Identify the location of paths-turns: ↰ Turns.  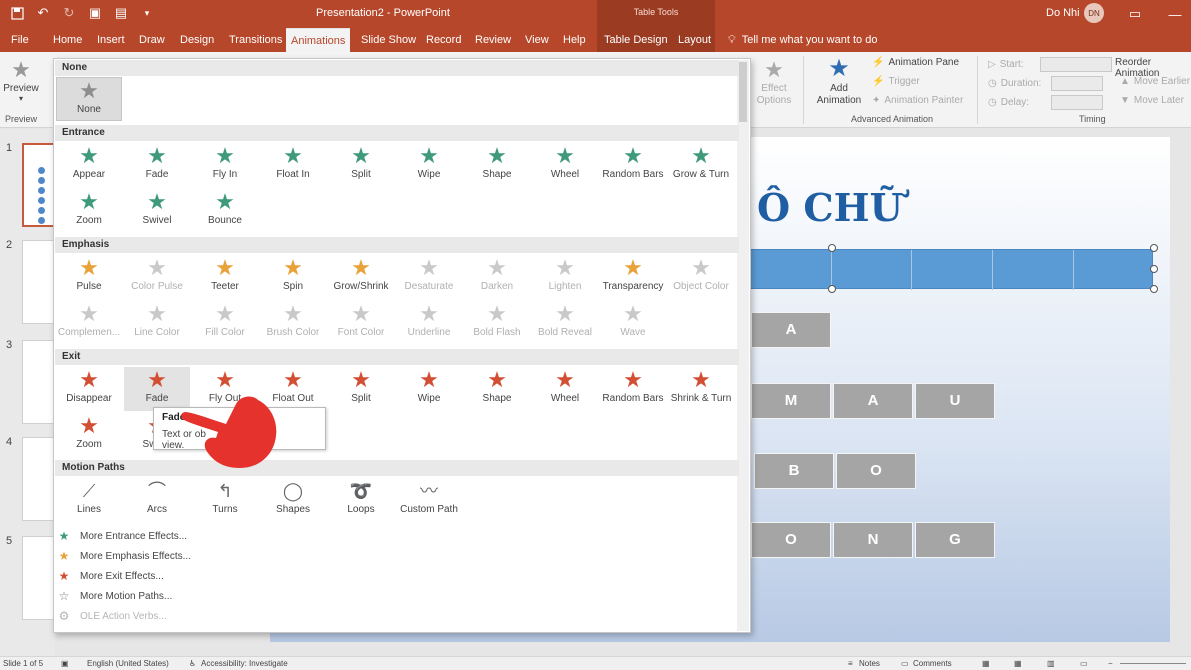
(225, 500).